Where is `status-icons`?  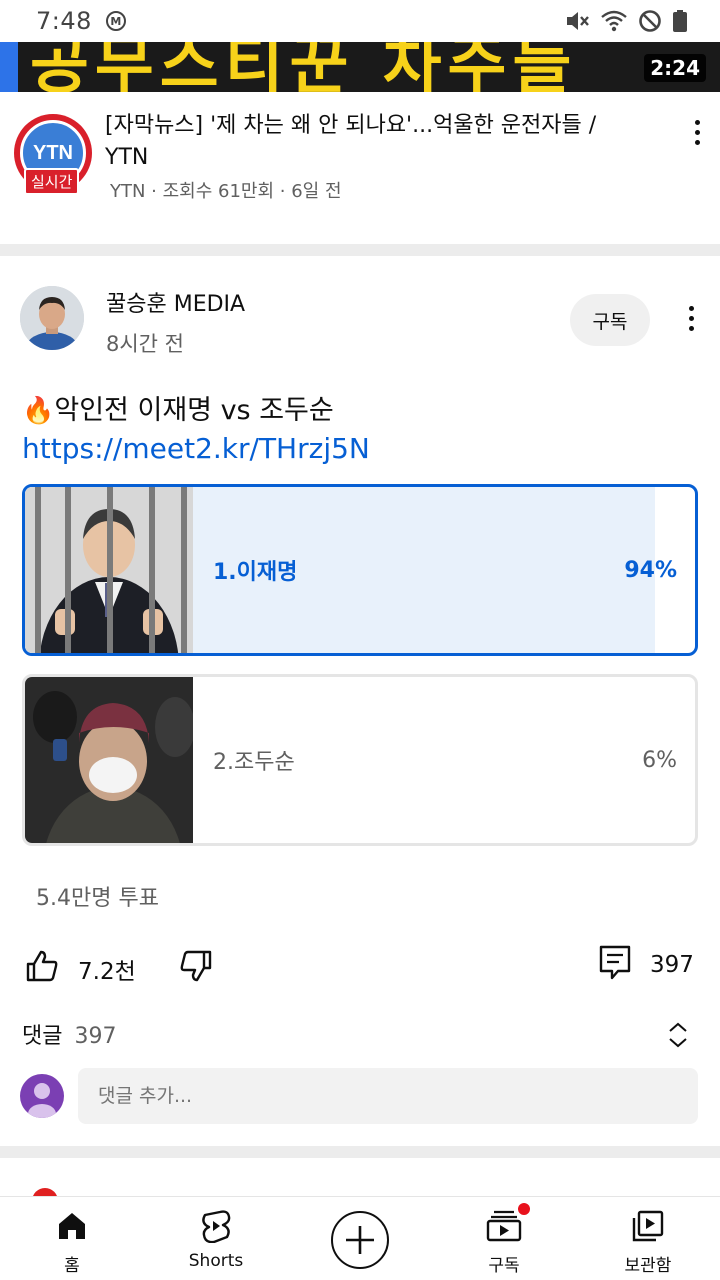
status-icons is located at coordinates (626, 21).